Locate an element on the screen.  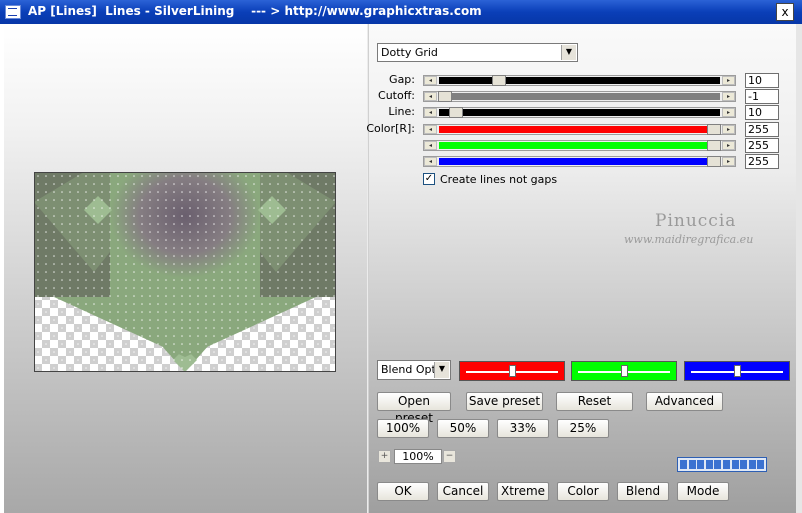
slider-label: Cutoff: is located at coordinates (396, 95).